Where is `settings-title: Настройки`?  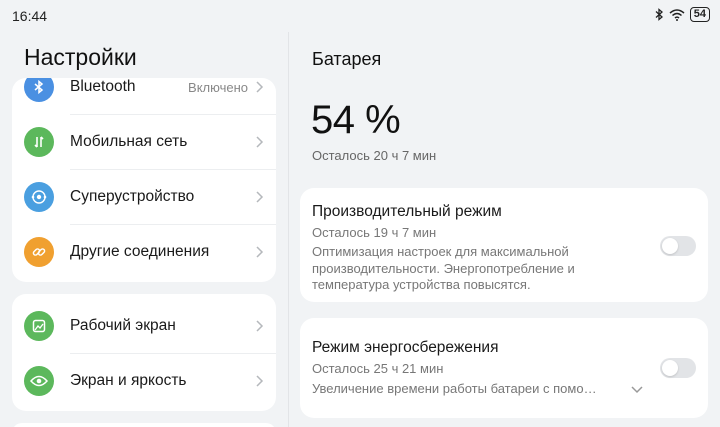
settings-title: Настройки is located at coordinates (80, 57).